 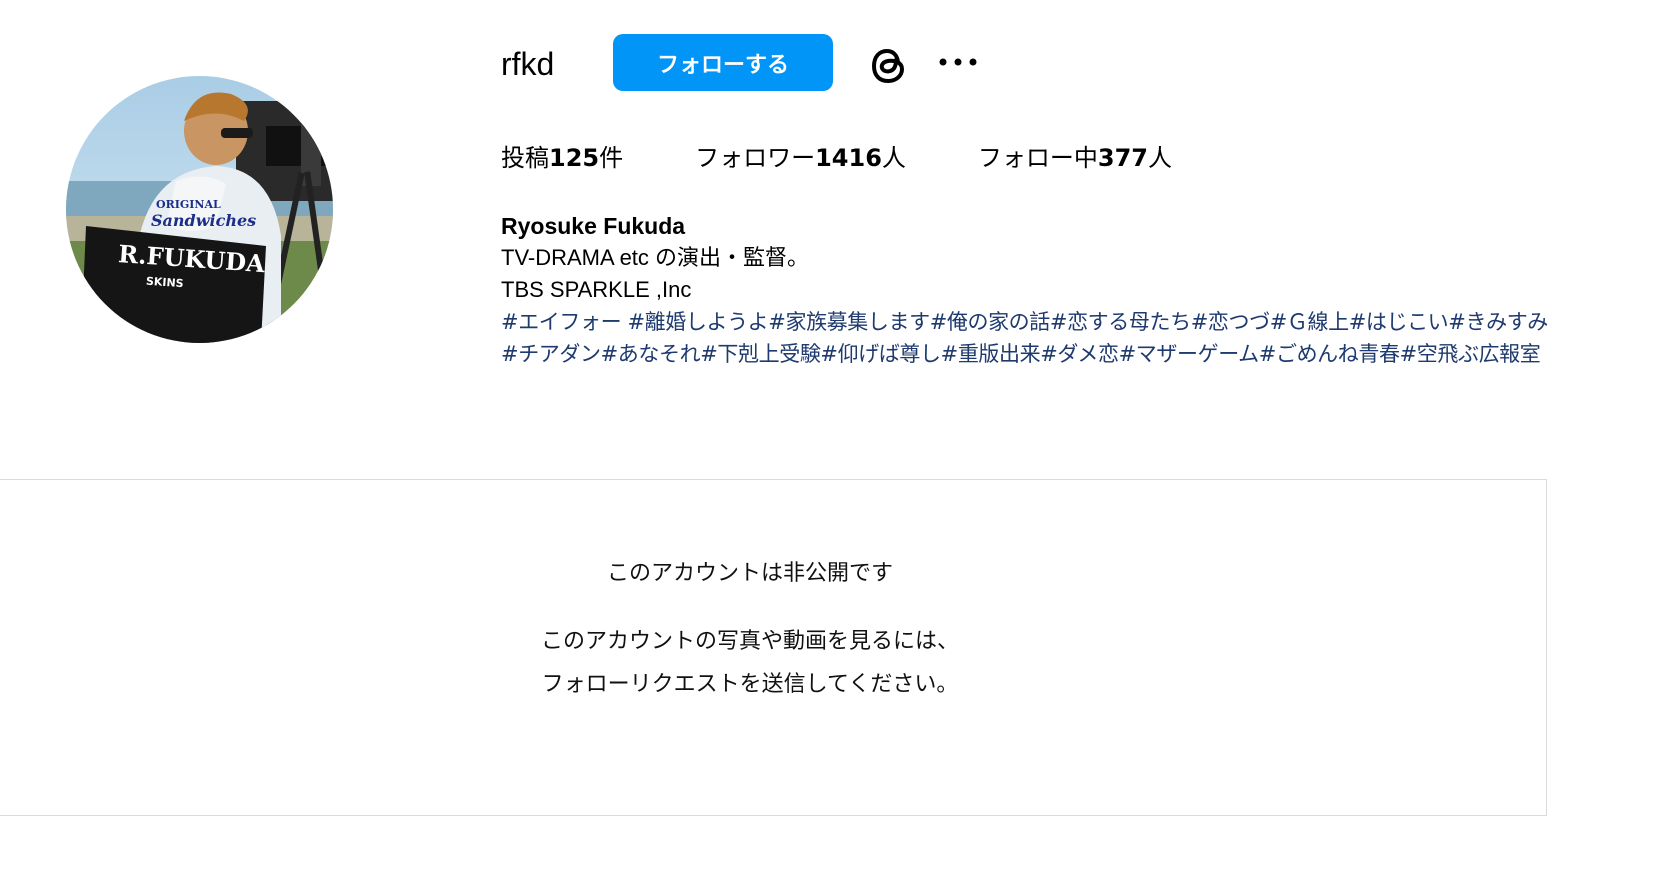 I want to click on hashtag-link: #マザーゲーム, so click(x=1189, y=354).